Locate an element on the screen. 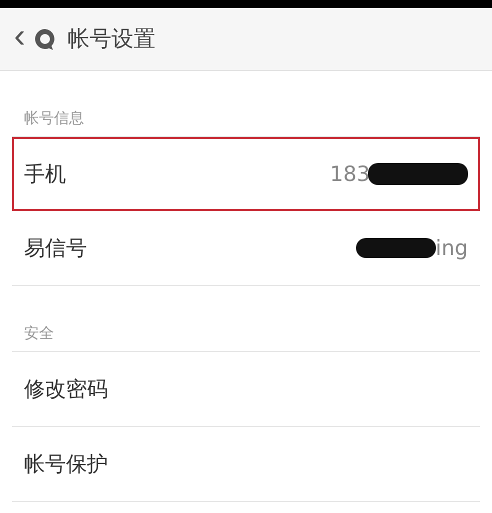  row-value: ing is located at coordinates (452, 248).